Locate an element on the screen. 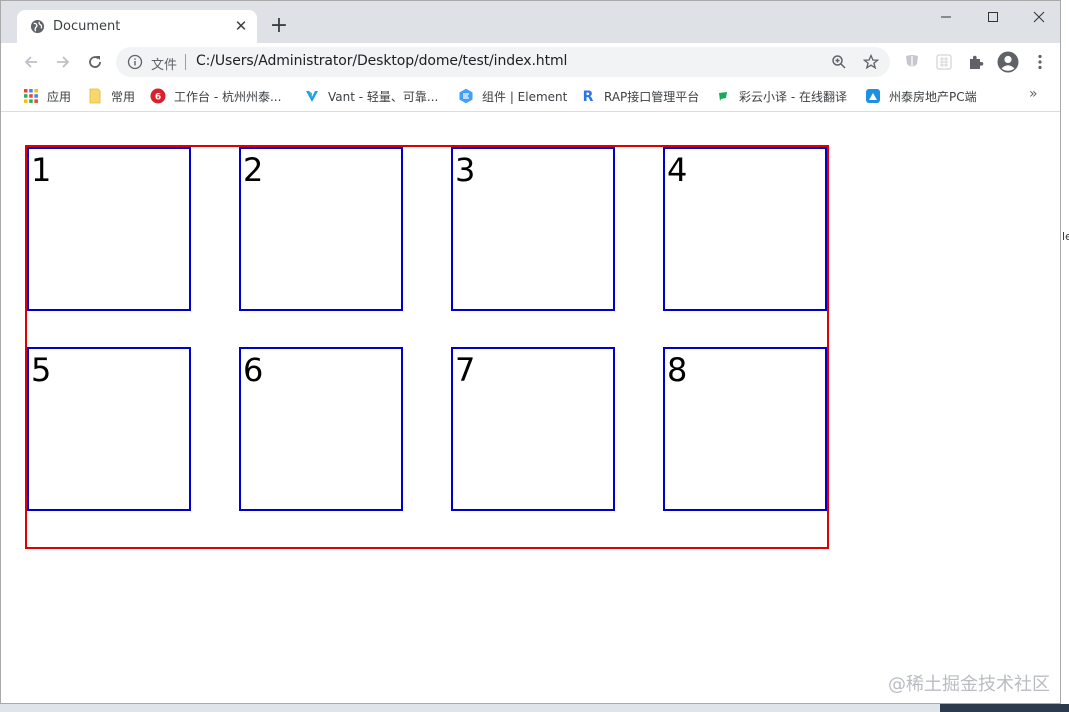 The height and width of the screenshot is (712, 1069). tab-close-button: ✕ is located at coordinates (241, 26).